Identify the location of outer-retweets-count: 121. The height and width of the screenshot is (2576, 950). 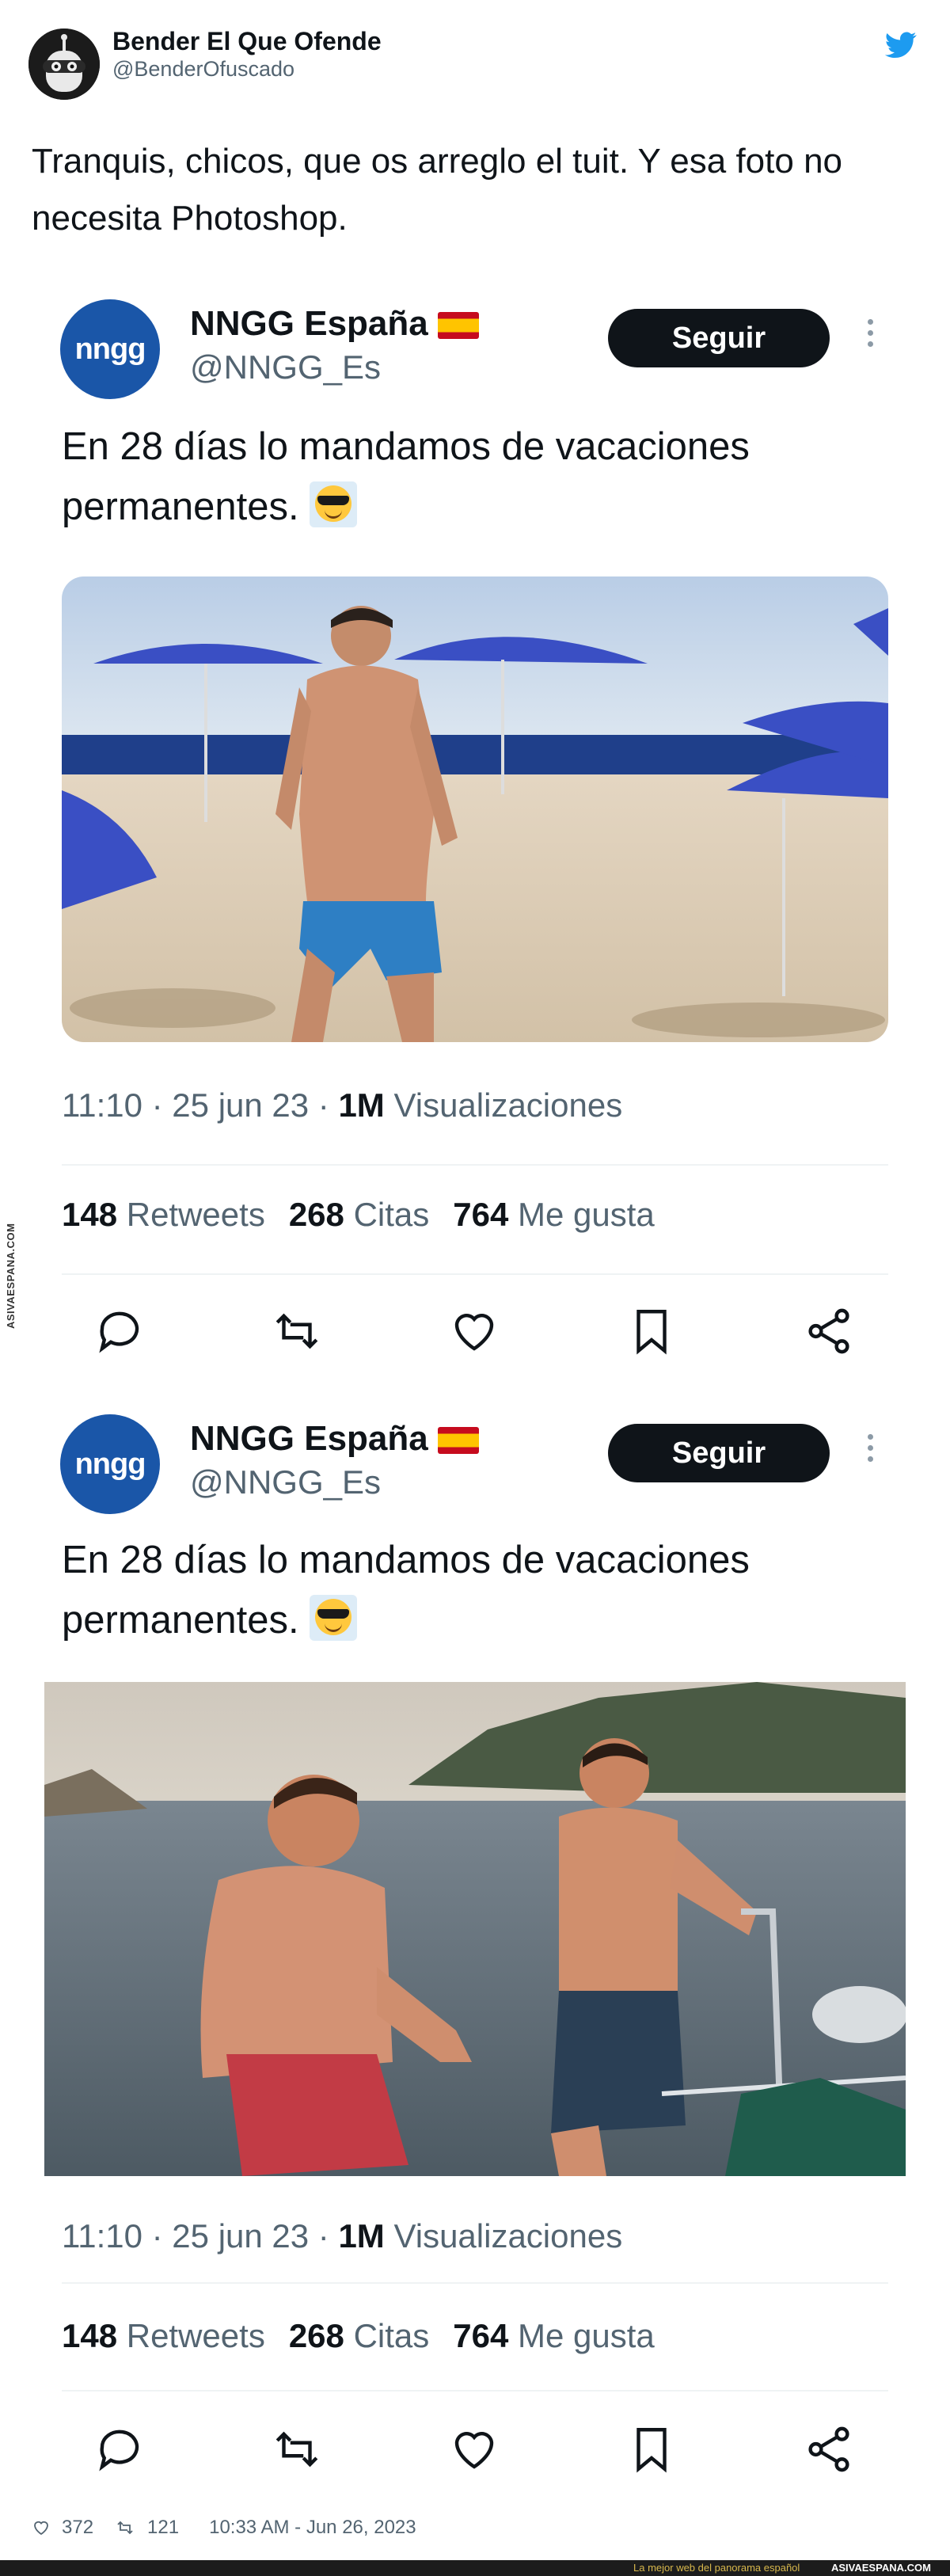
(163, 2527).